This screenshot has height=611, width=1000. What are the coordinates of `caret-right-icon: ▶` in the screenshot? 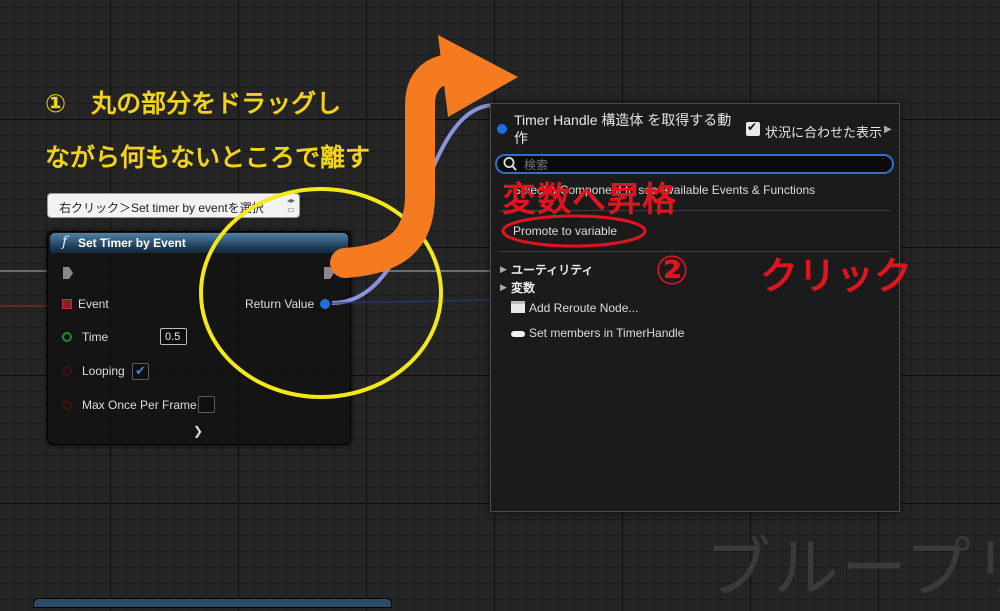 It's located at (888, 129).